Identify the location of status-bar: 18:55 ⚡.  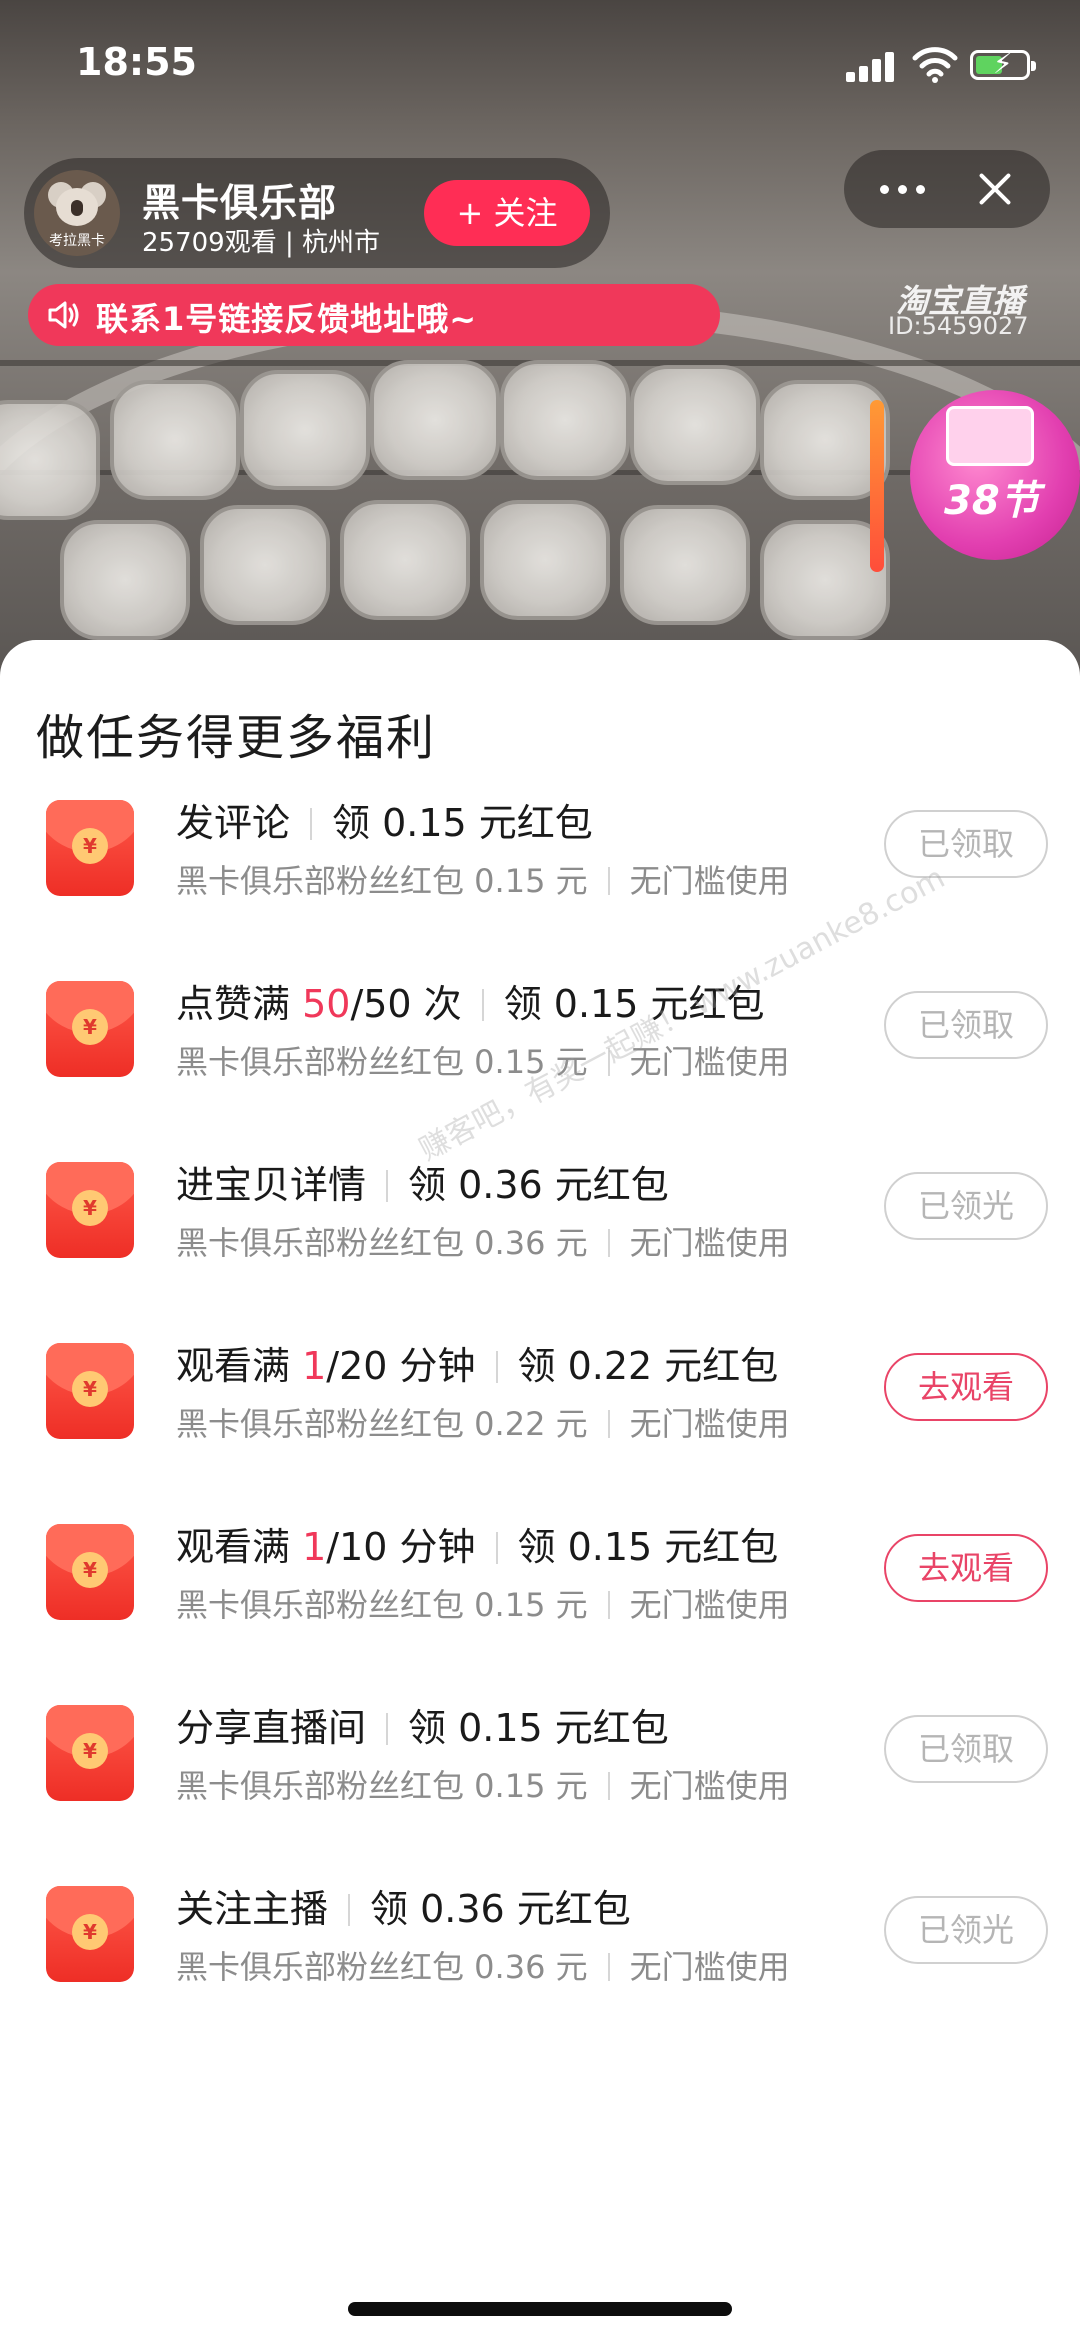
(540, 65).